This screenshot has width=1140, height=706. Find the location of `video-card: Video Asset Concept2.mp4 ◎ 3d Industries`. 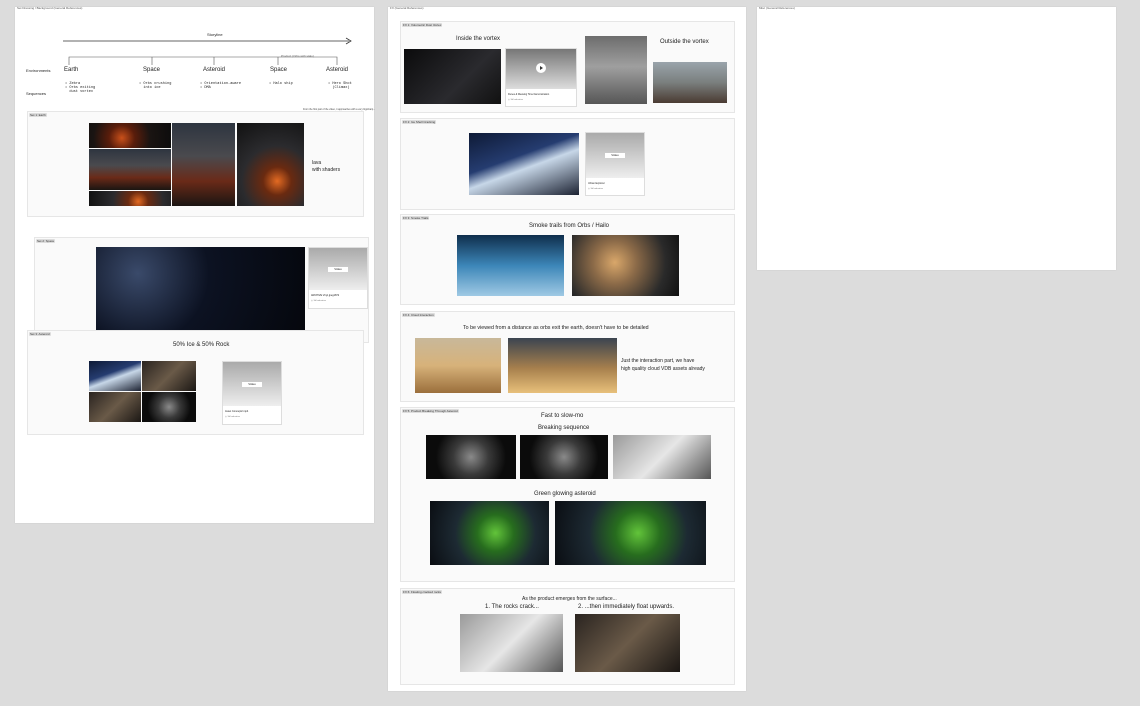

video-card: Video Asset Concept2.mp4 ◎ 3d Industries is located at coordinates (252, 393).